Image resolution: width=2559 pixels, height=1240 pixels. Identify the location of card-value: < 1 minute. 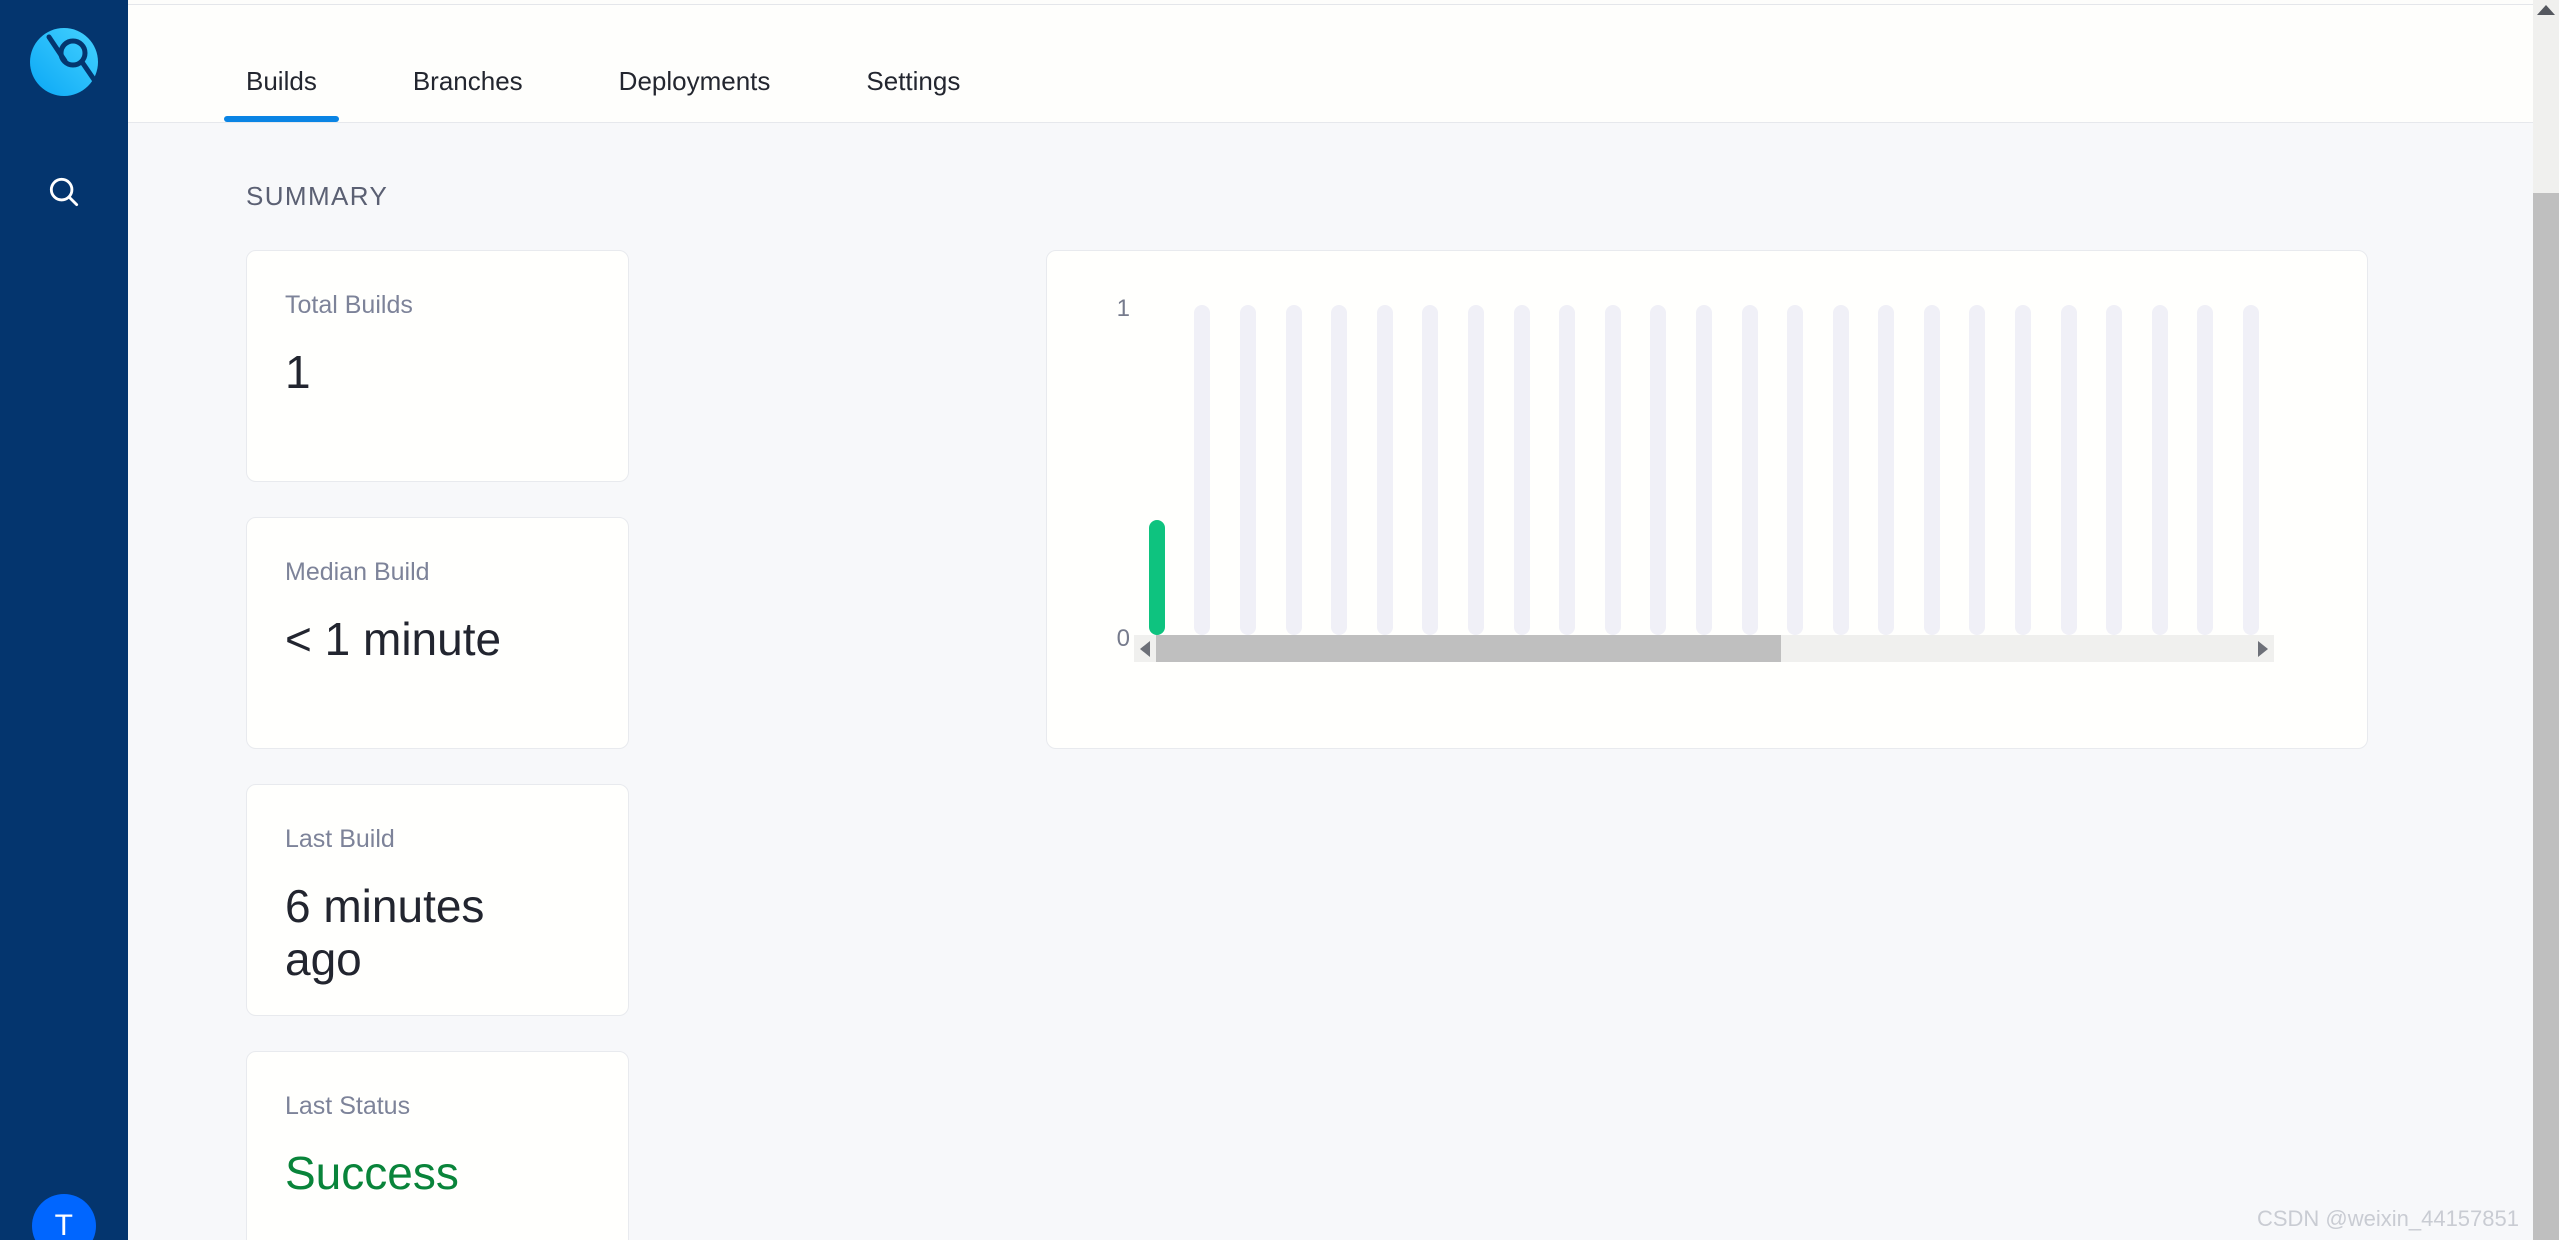
(393, 639).